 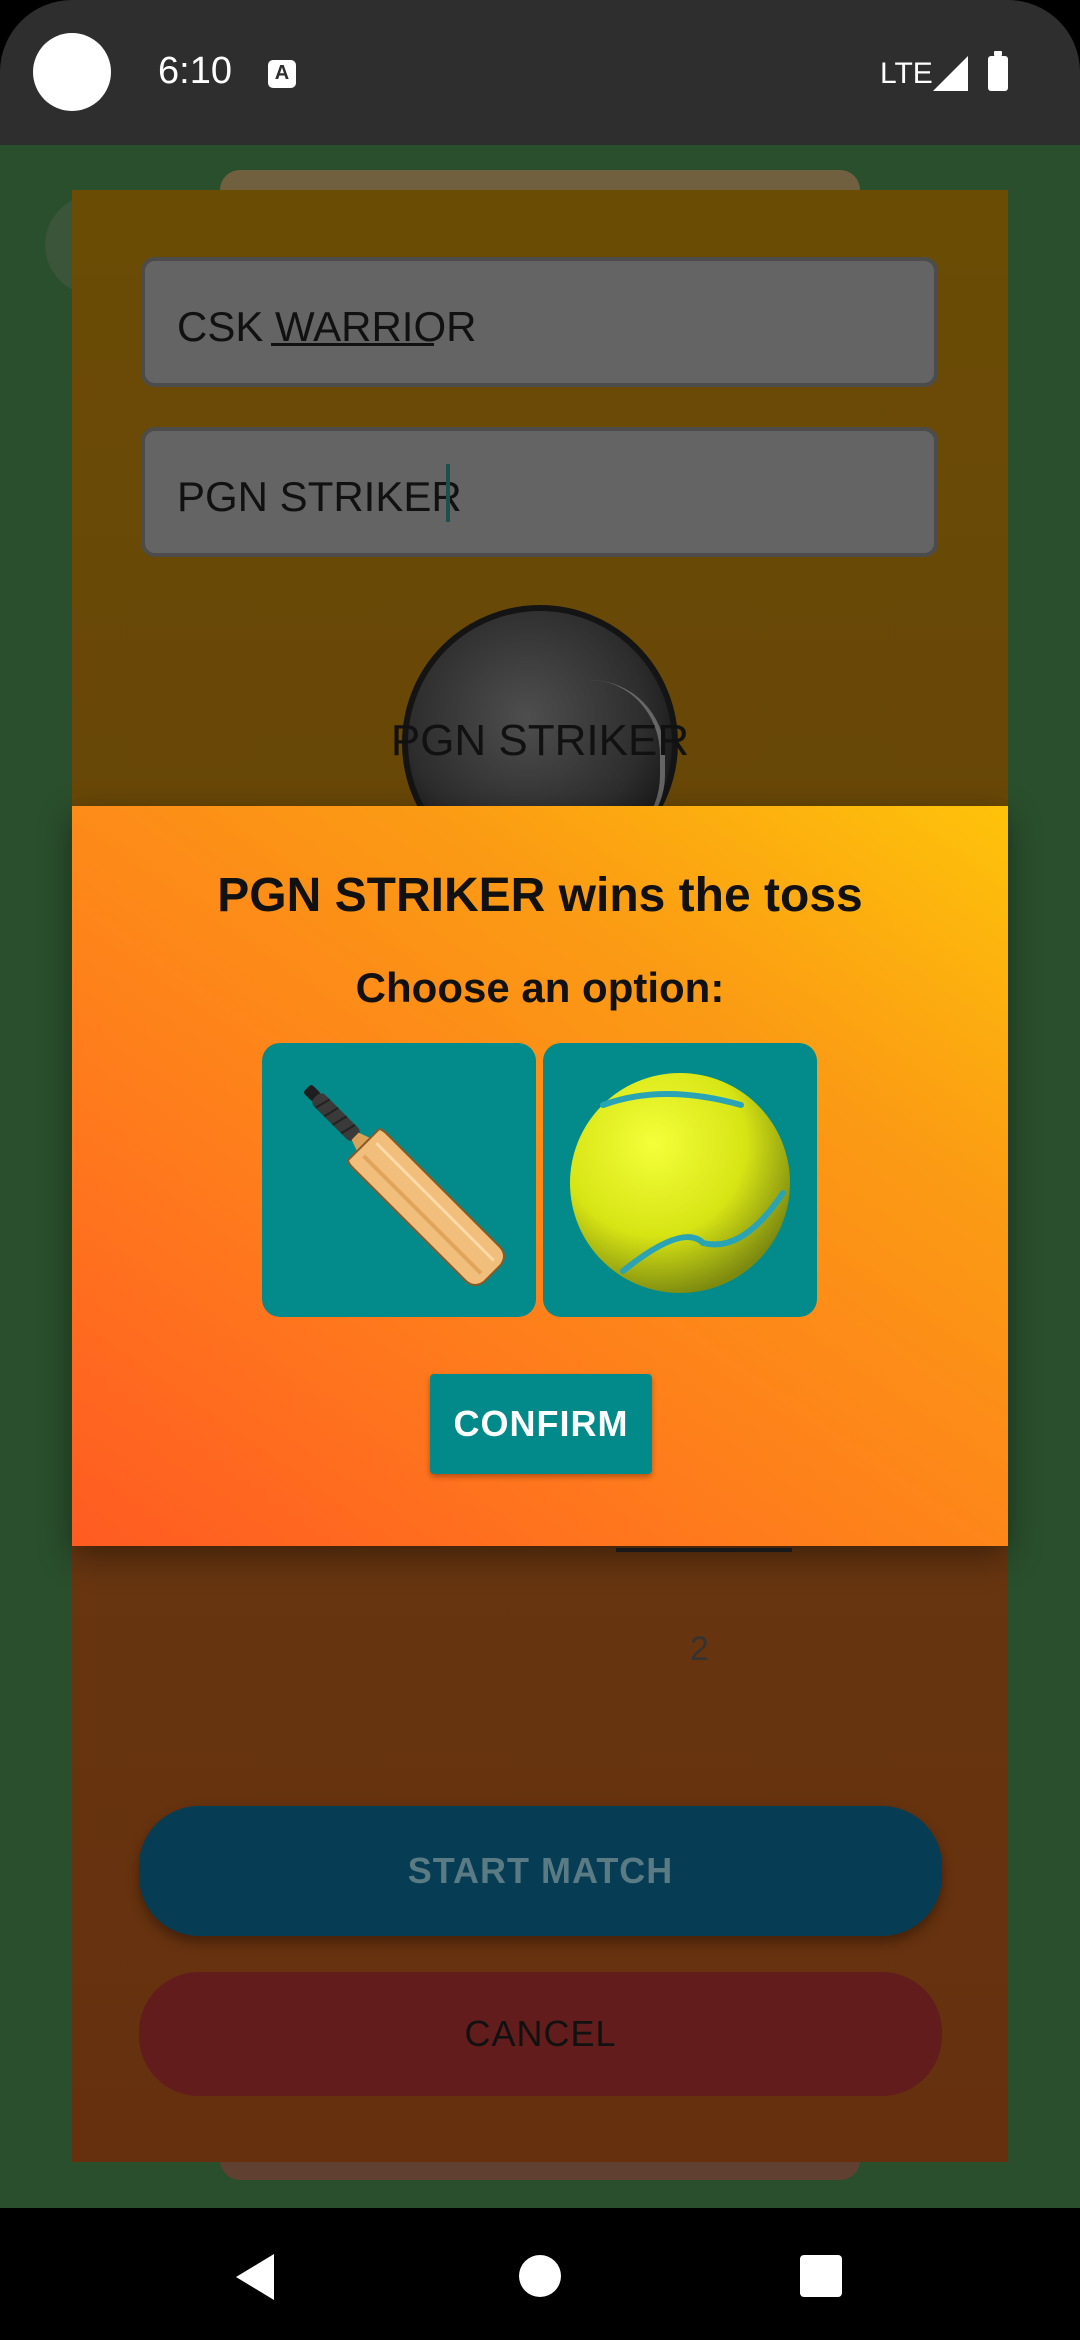 I want to click on tennis-ball-icon, so click(x=680, y=1183).